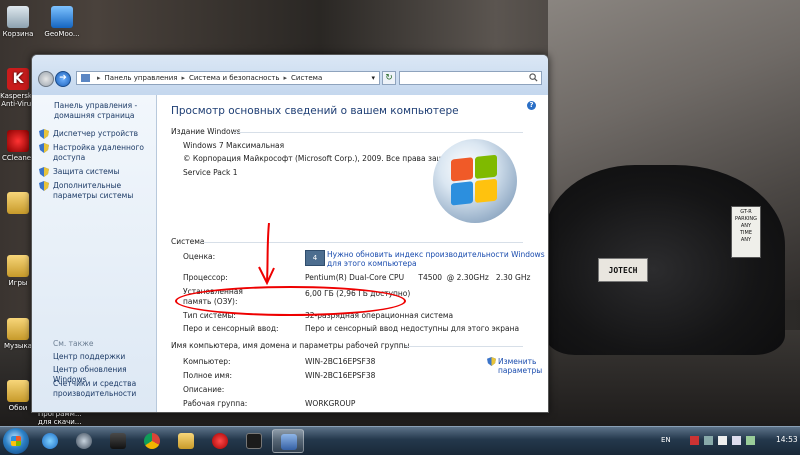  What do you see at coordinates (306, 78) in the screenshot?
I see `breadcrumb-item: Система` at bounding box center [306, 78].